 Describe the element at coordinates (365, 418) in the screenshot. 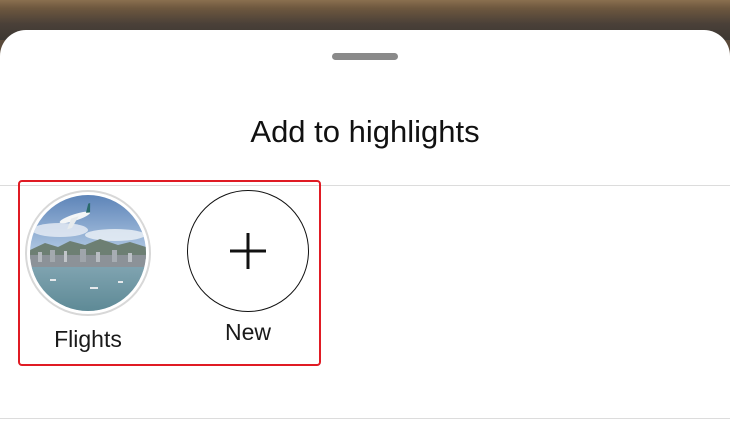

I see `divider-bottom` at that location.